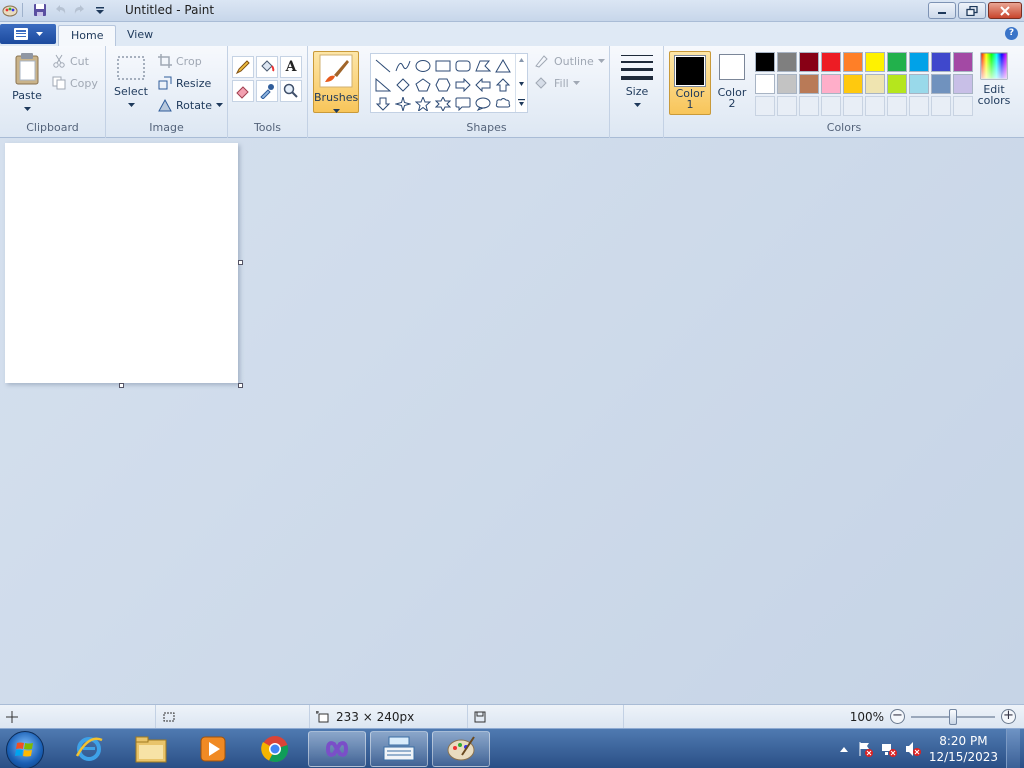 This screenshot has width=1024, height=768. Describe the element at coordinates (732, 81) in the screenshot. I see `color2-button: Color 2` at that location.